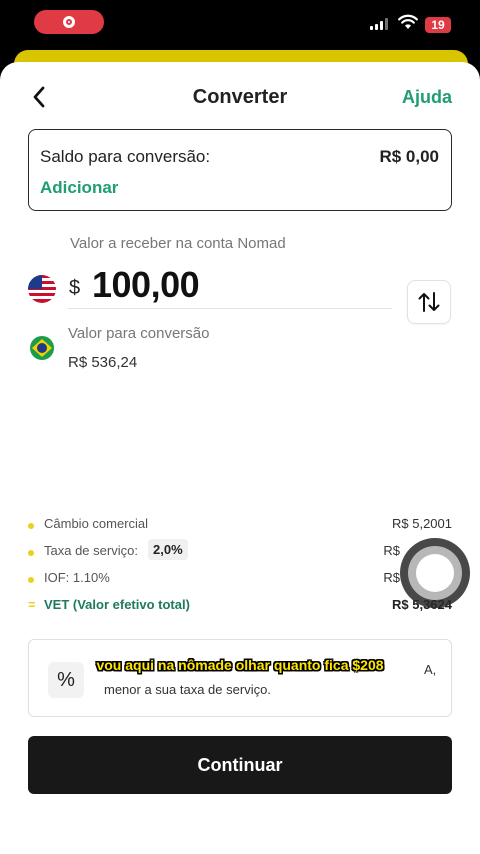  I want to click on rate-value: R$ 5,2001, so click(422, 523).